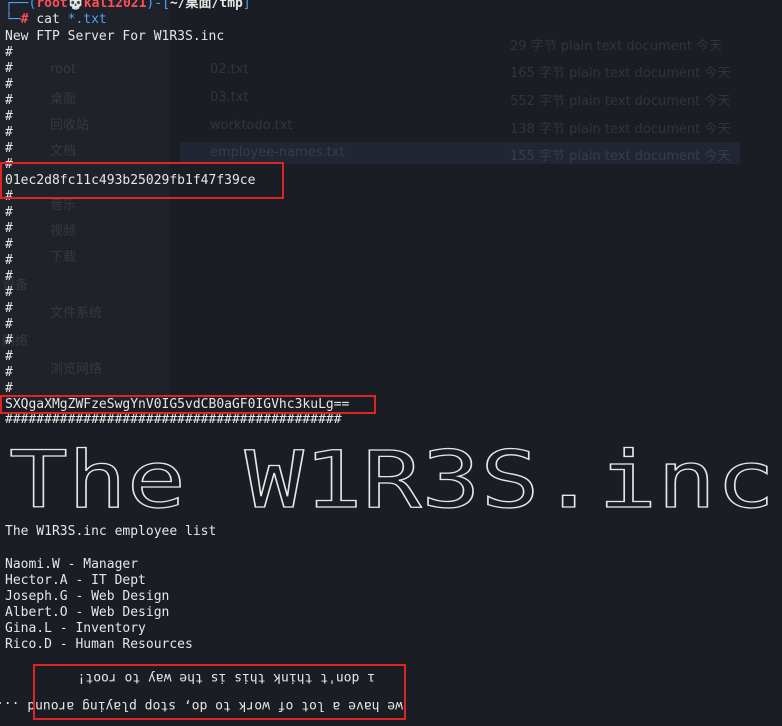 This screenshot has width=782, height=726. I want to click on ghost-file-name: 02.txt, so click(229, 69).